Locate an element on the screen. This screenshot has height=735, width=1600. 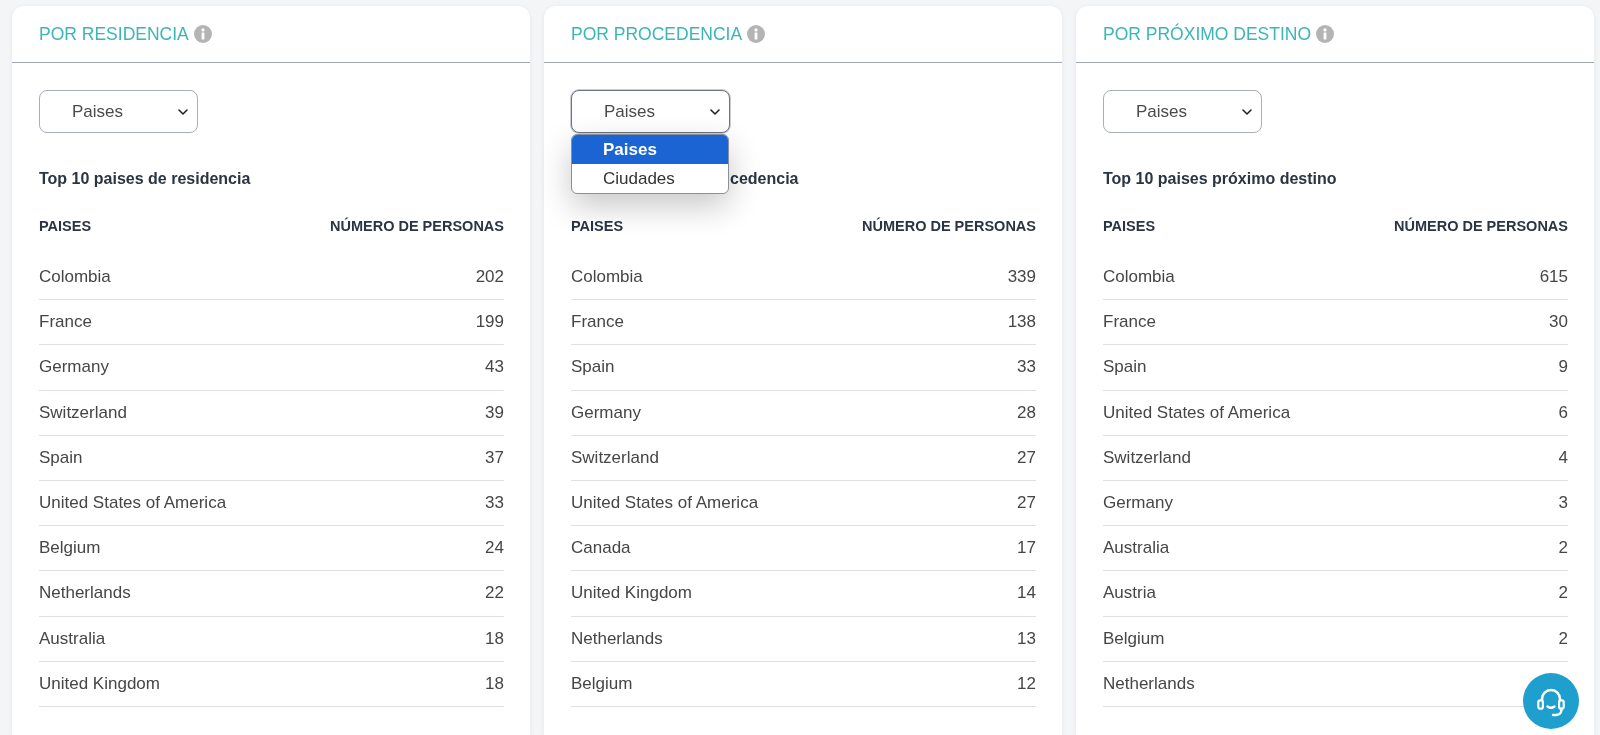
count-cell: 13 is located at coordinates (1026, 638).